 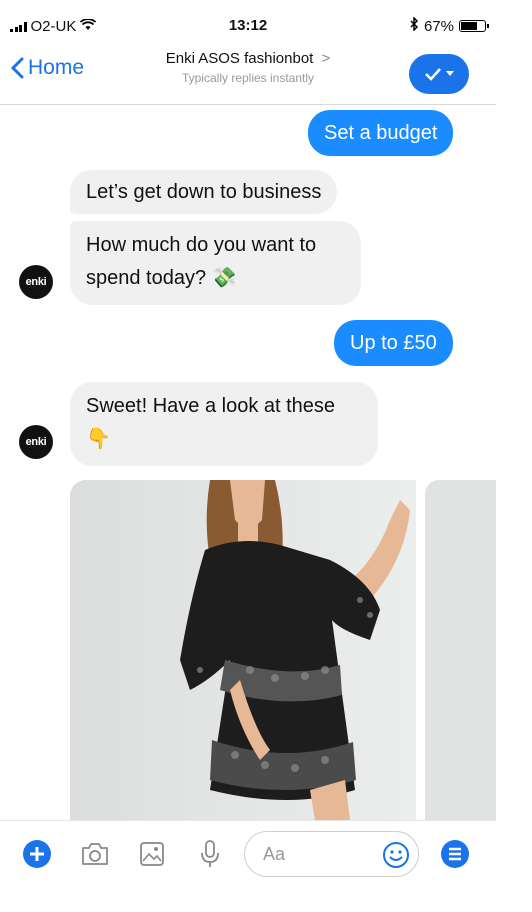 I want to click on menu-button, so click(x=455, y=854).